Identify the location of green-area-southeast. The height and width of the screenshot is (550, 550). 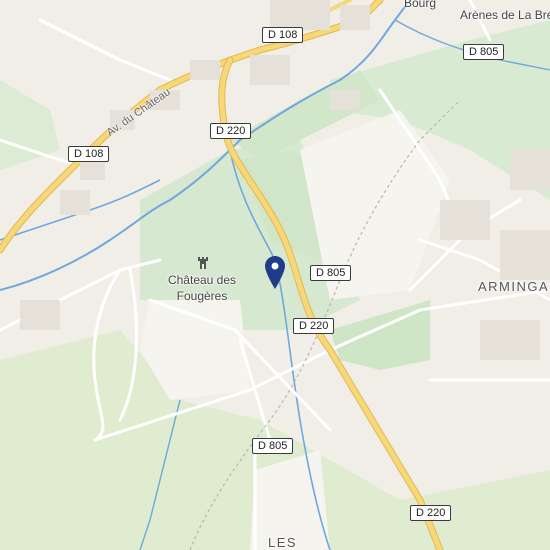
(380, 335).